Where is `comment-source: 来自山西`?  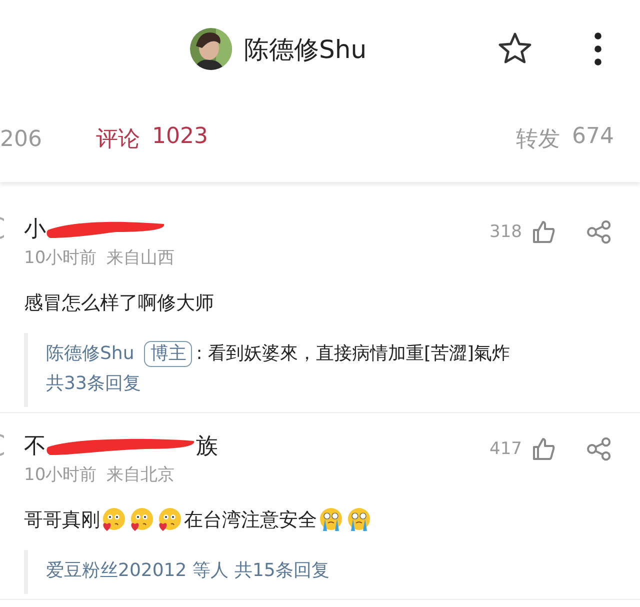
comment-source: 来自山西 is located at coordinates (140, 258).